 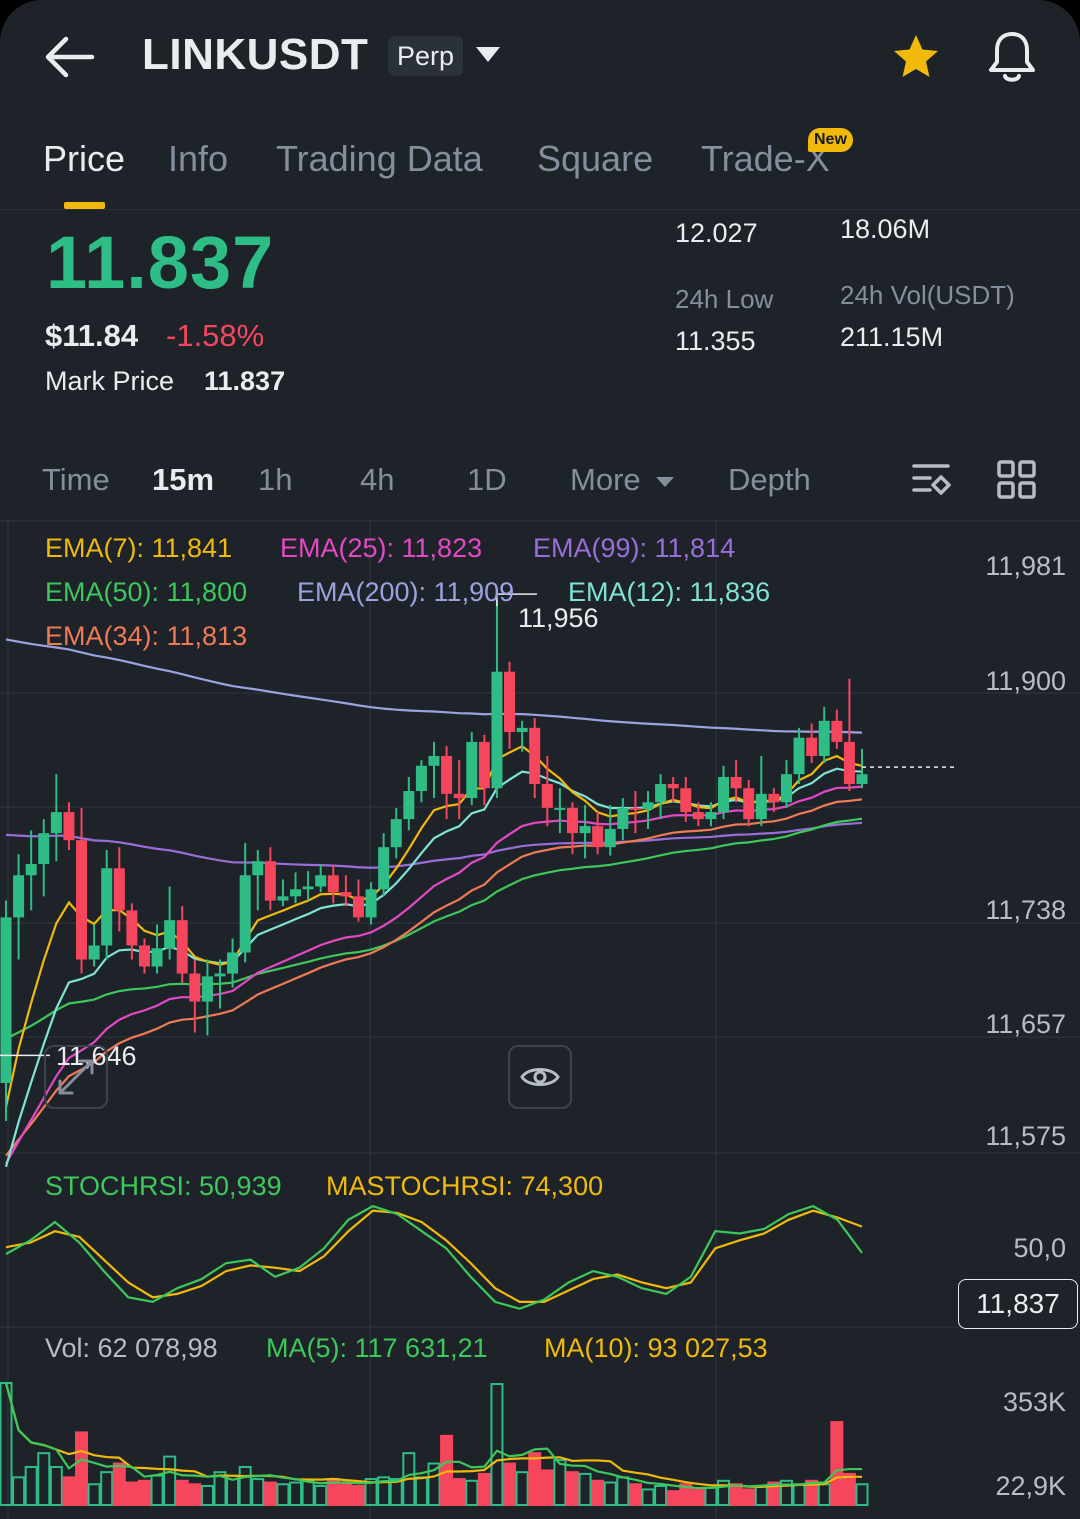 I want to click on tab-square: Square, so click(x=595, y=159).